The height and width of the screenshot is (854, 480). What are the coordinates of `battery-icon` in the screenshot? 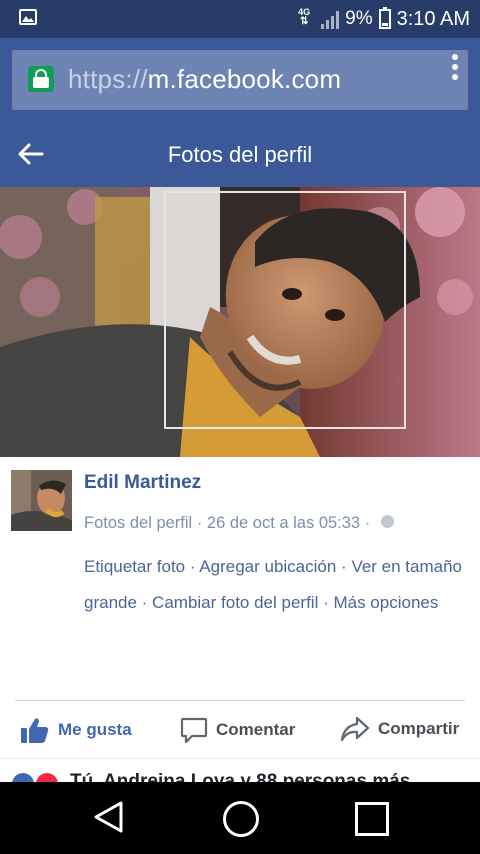 It's located at (384, 18).